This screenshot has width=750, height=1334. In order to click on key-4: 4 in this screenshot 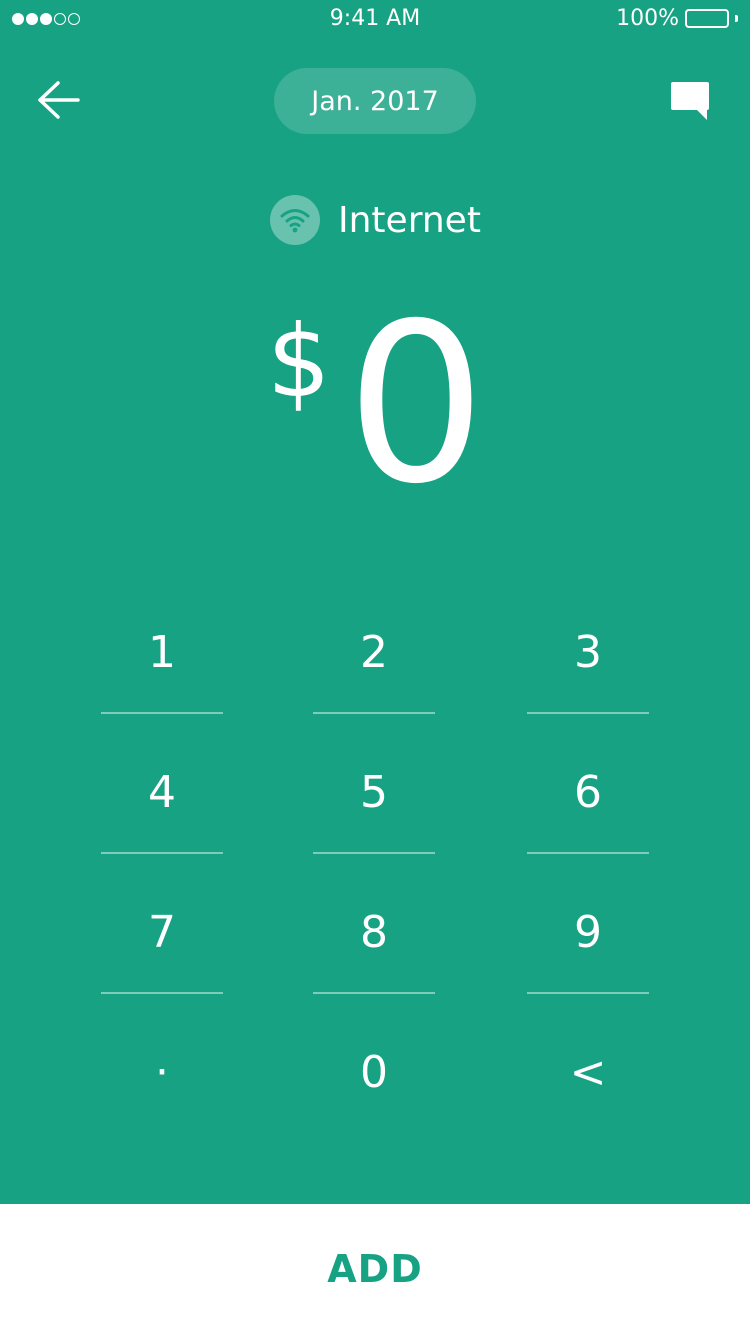, I will do `click(162, 792)`.